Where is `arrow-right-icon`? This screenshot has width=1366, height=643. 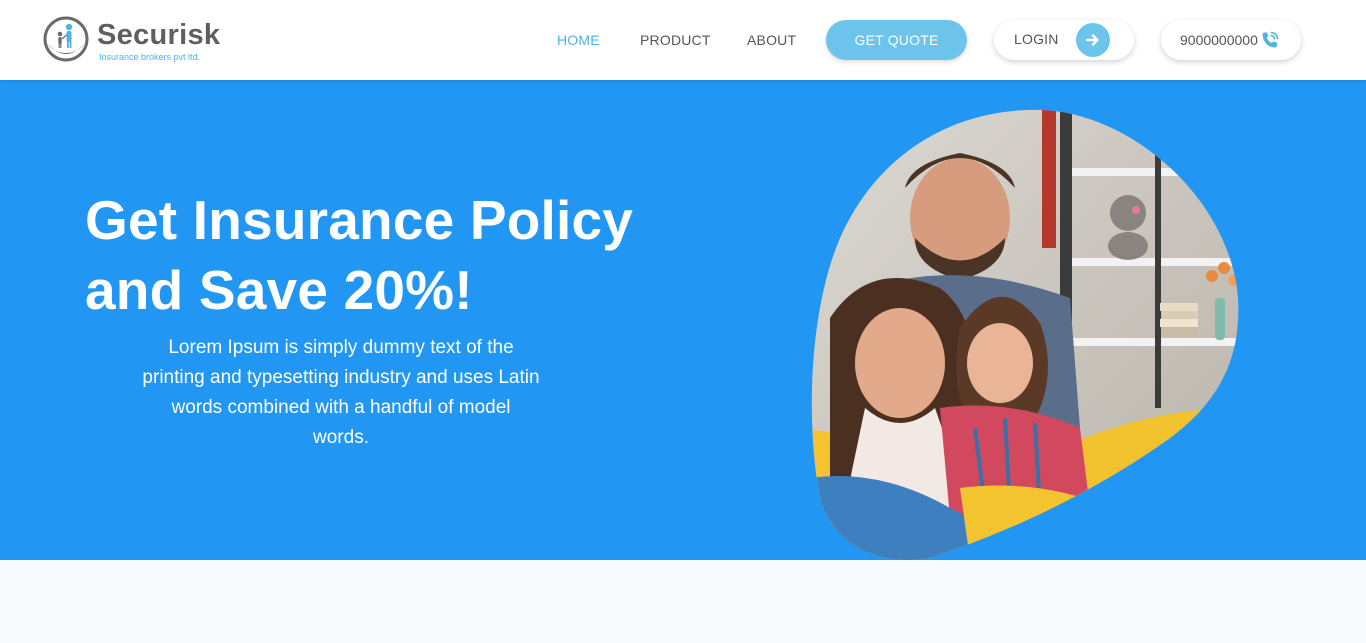
arrow-right-icon is located at coordinates (1092, 40).